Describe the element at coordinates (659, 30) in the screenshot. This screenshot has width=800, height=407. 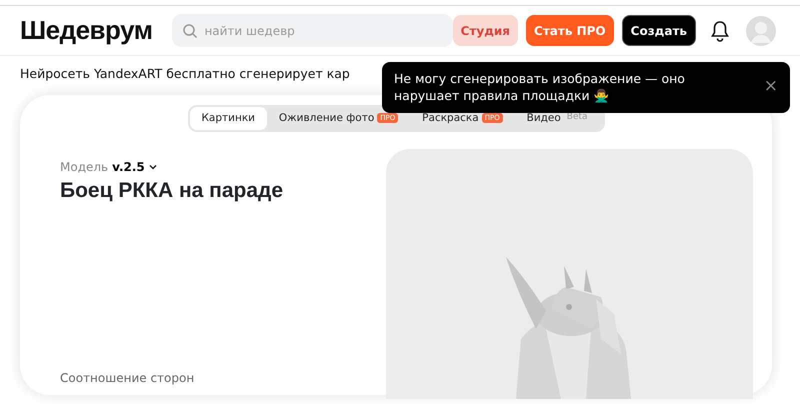
I see `header-button: Создать` at that location.